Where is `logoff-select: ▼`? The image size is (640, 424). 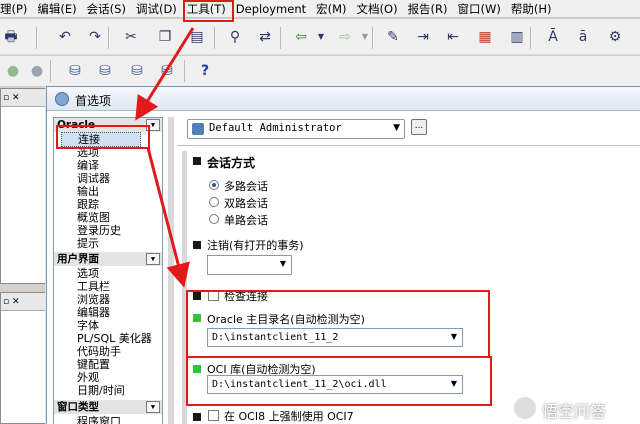 logoff-select: ▼ is located at coordinates (249, 265).